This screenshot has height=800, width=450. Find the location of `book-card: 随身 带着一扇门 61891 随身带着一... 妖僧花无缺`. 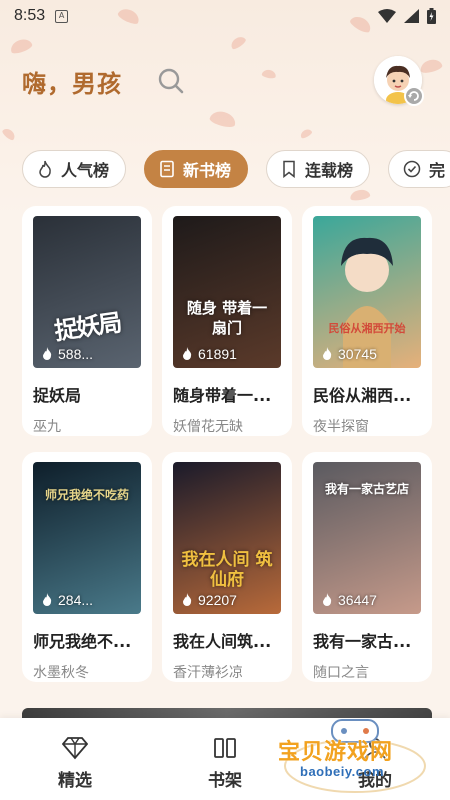

book-card: 随身 带着一扇门 61891 随身带着一... 妖僧花无缺 is located at coordinates (227, 321).